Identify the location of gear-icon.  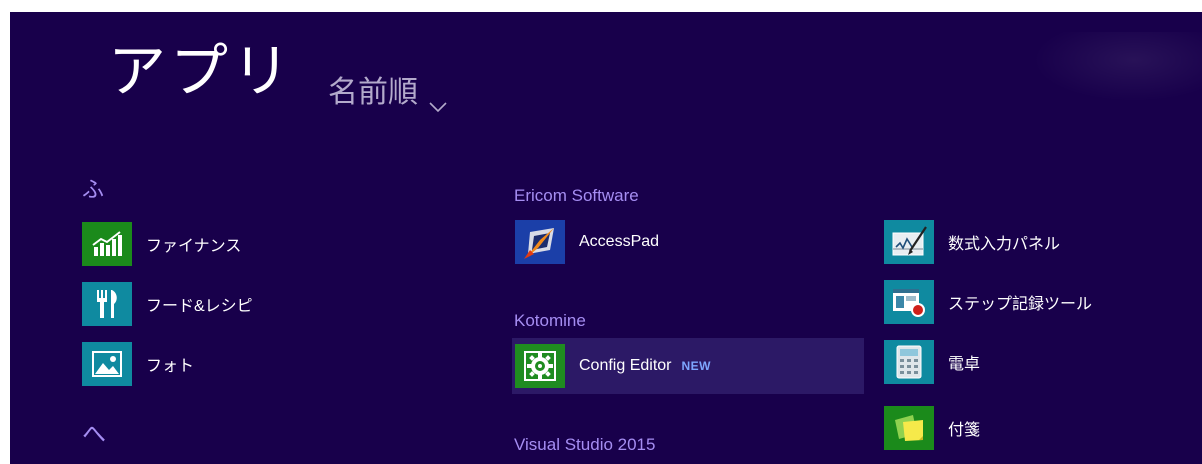
(540, 366).